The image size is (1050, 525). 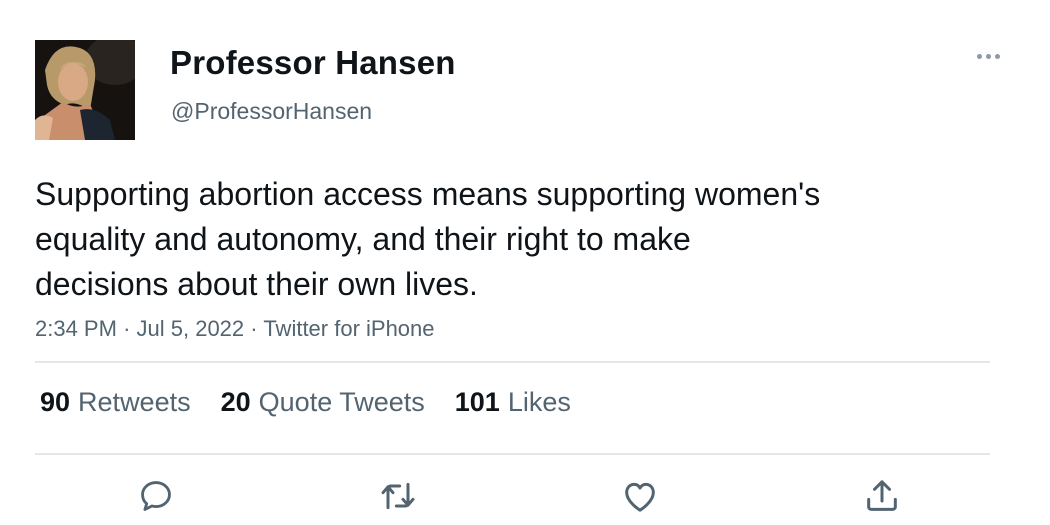 What do you see at coordinates (76, 328) in the screenshot?
I see `tweet-time: 2:34 PM` at bounding box center [76, 328].